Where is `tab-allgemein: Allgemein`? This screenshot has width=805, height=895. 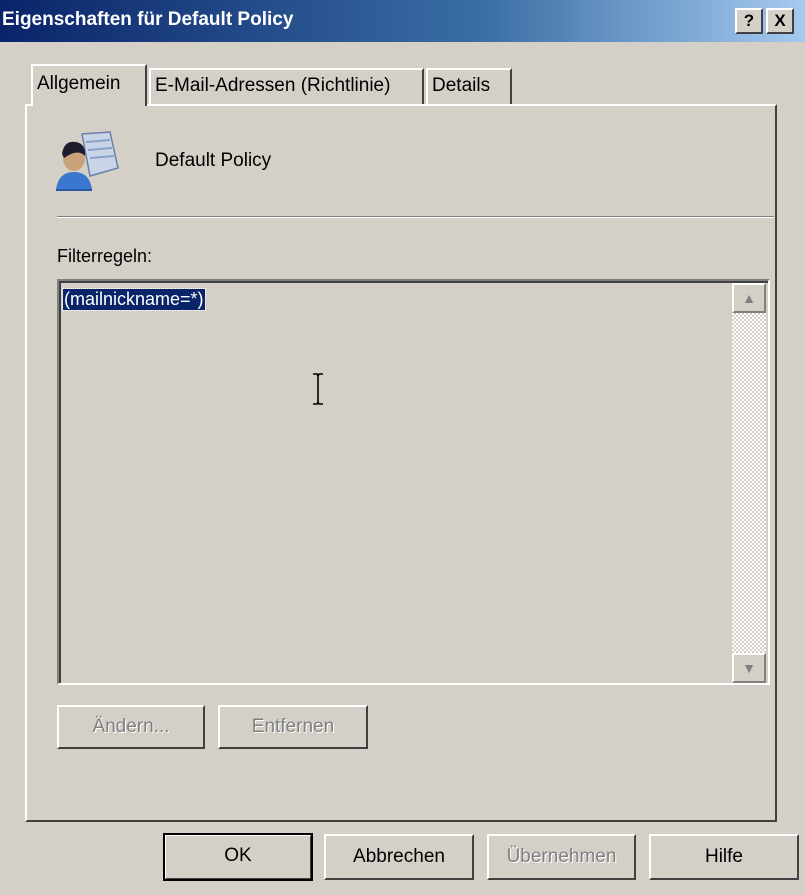
tab-allgemein: Allgemein is located at coordinates (89, 85).